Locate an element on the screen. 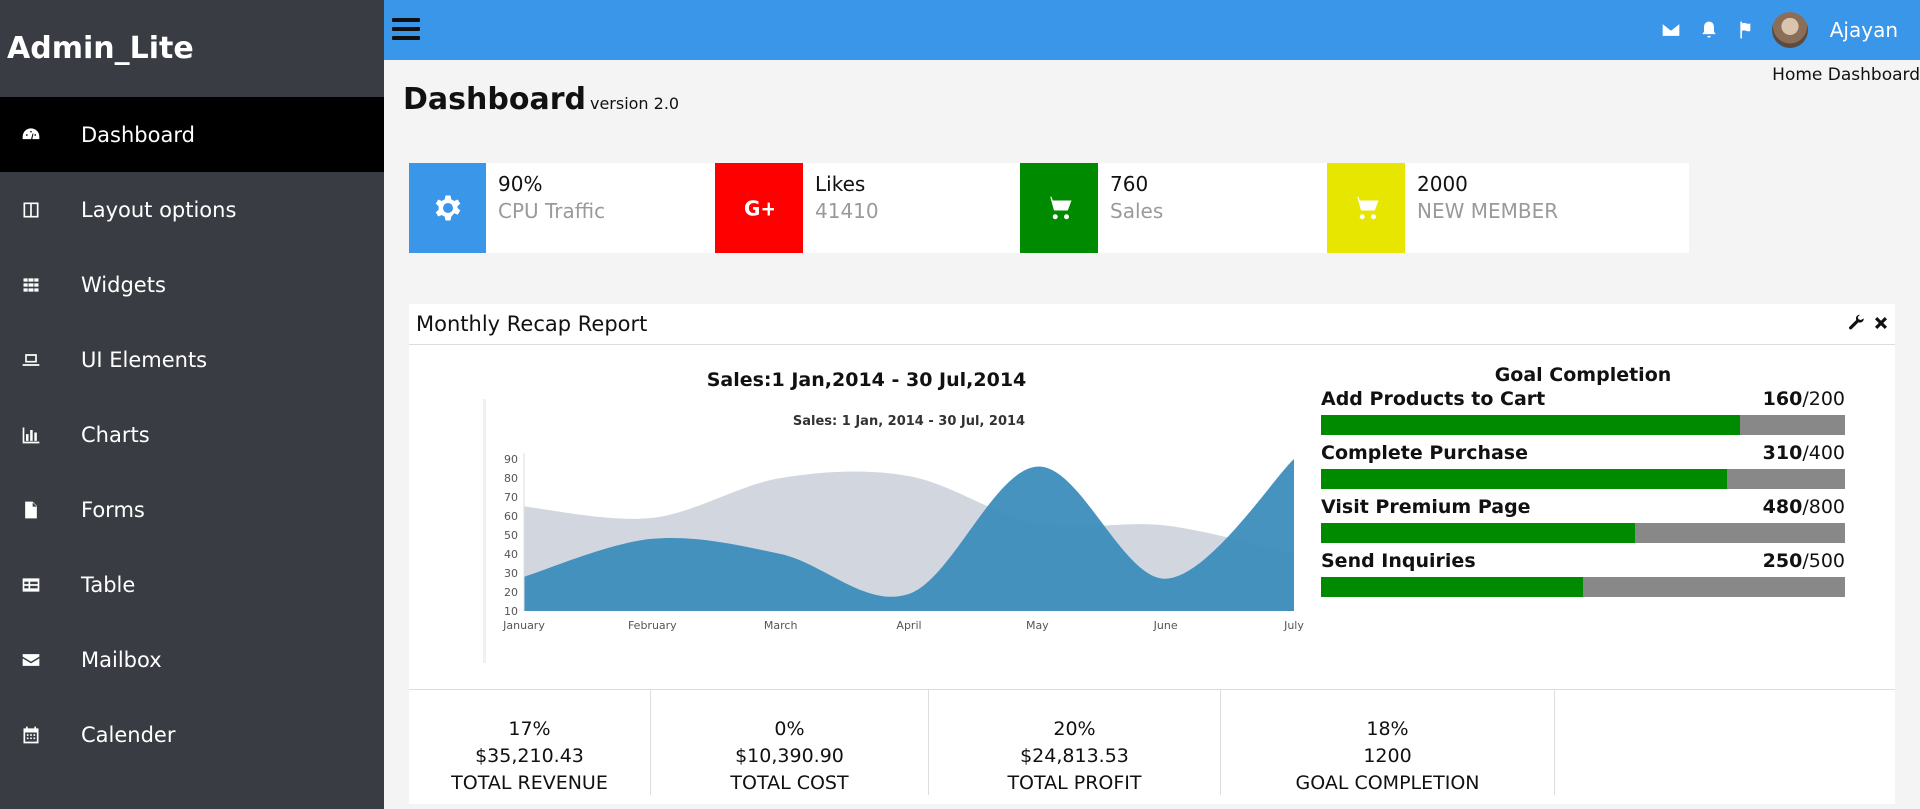  navbar-right: Ajayan is located at coordinates (1786, 30).